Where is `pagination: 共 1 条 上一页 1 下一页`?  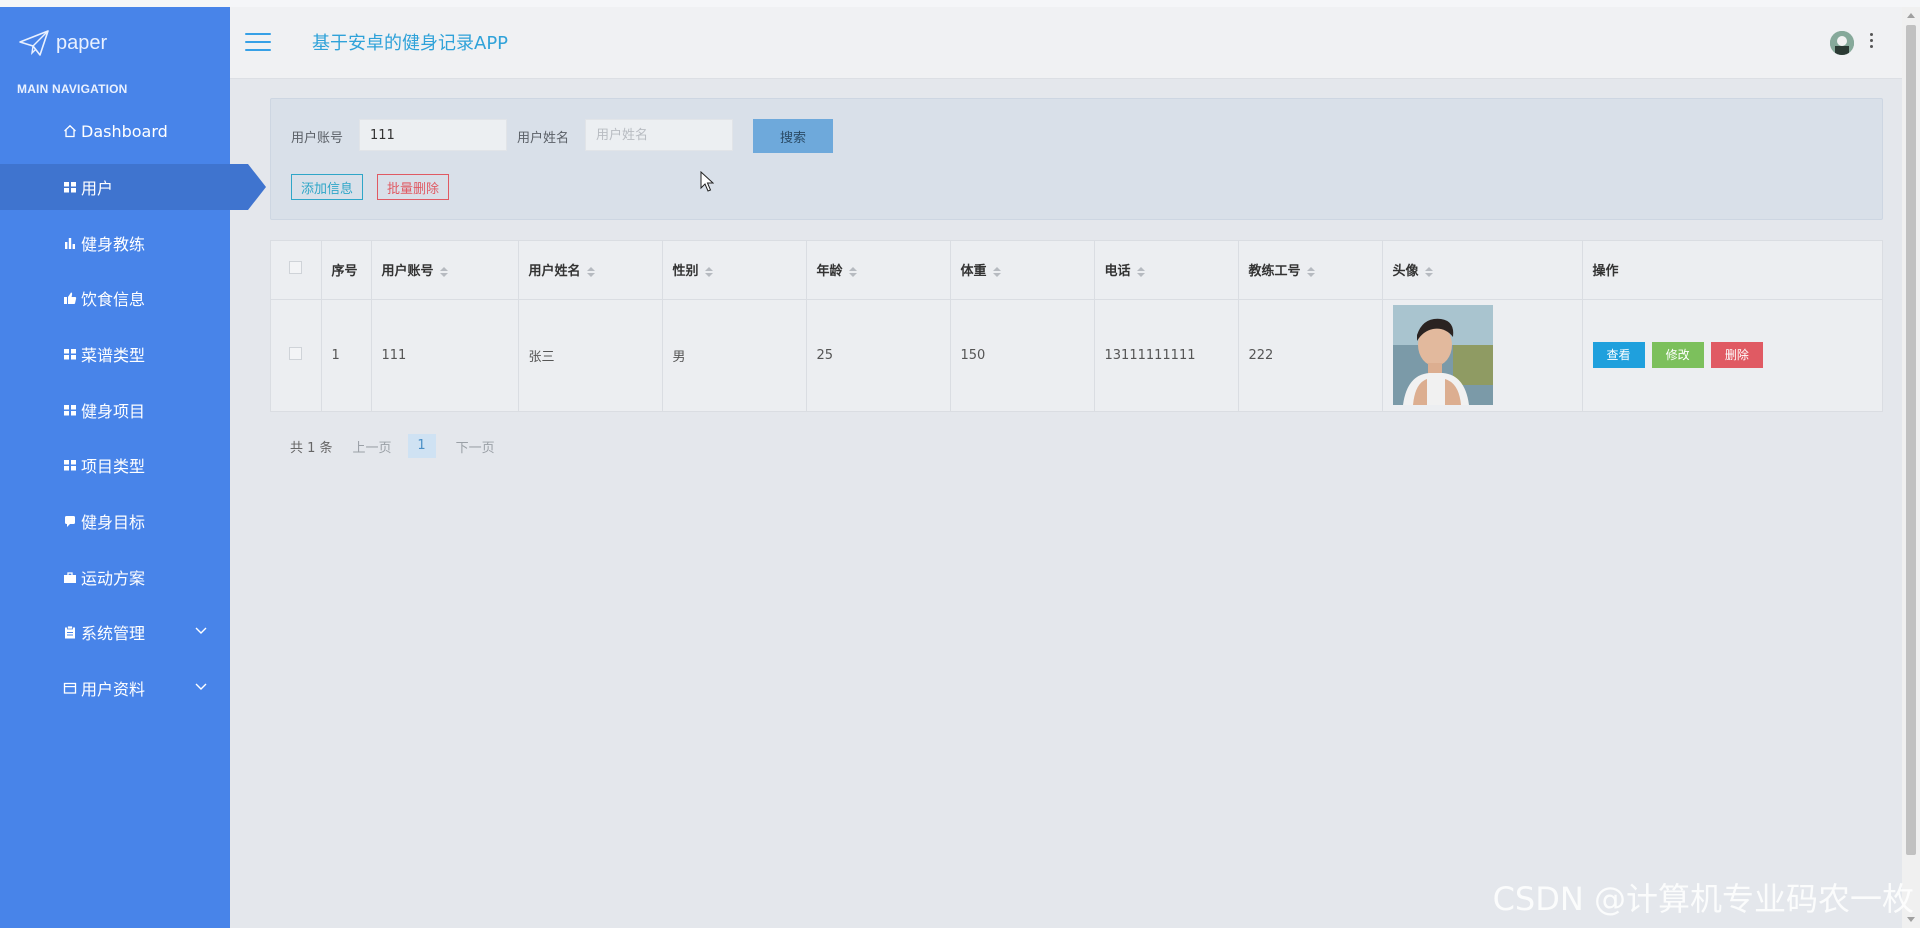 pagination: 共 1 条 上一页 1 下一页 is located at coordinates (392, 446).